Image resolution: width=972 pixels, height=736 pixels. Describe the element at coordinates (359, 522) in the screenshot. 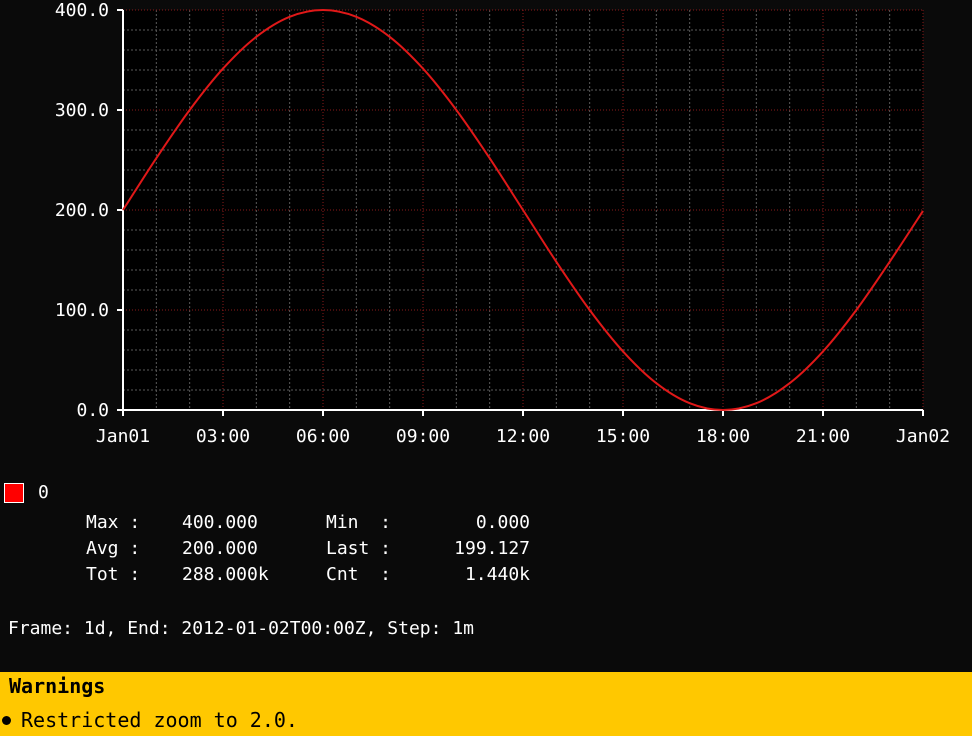

I see `stat-key: Min :` at that location.